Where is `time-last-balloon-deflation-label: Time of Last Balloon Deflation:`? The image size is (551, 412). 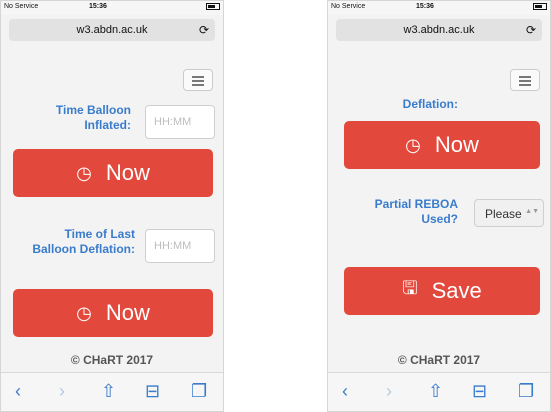 time-last-balloon-deflation-label: Time of Last Balloon Deflation: is located at coordinates (83, 241).